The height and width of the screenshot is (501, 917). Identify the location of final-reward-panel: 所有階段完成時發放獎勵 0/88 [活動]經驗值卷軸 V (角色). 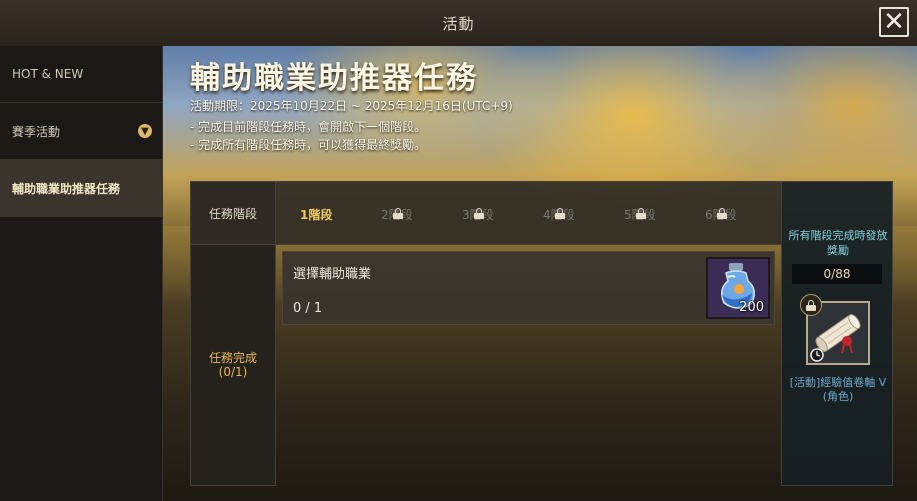
(837, 333).